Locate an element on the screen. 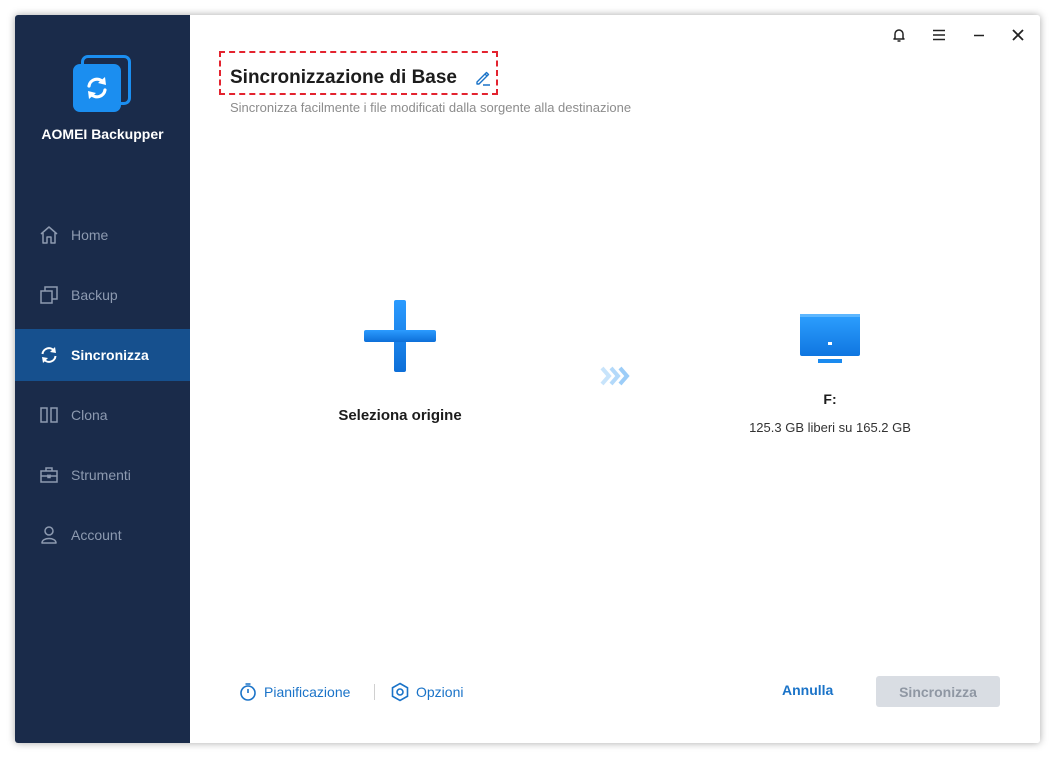  sidebar-item-strumenti: Strumenti is located at coordinates (102, 475).